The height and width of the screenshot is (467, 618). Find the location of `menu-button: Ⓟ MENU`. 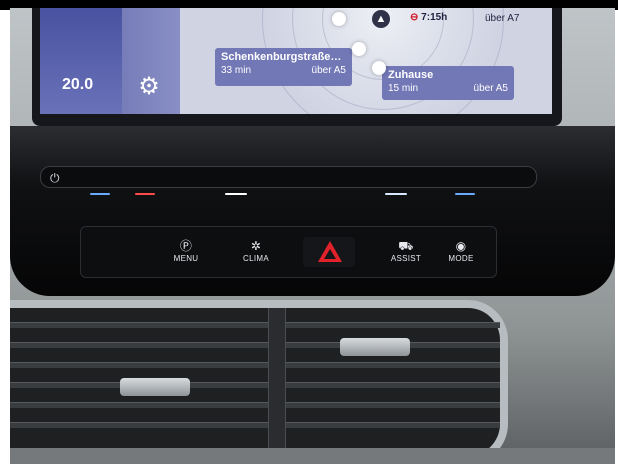

menu-button: Ⓟ MENU is located at coordinates (186, 251).